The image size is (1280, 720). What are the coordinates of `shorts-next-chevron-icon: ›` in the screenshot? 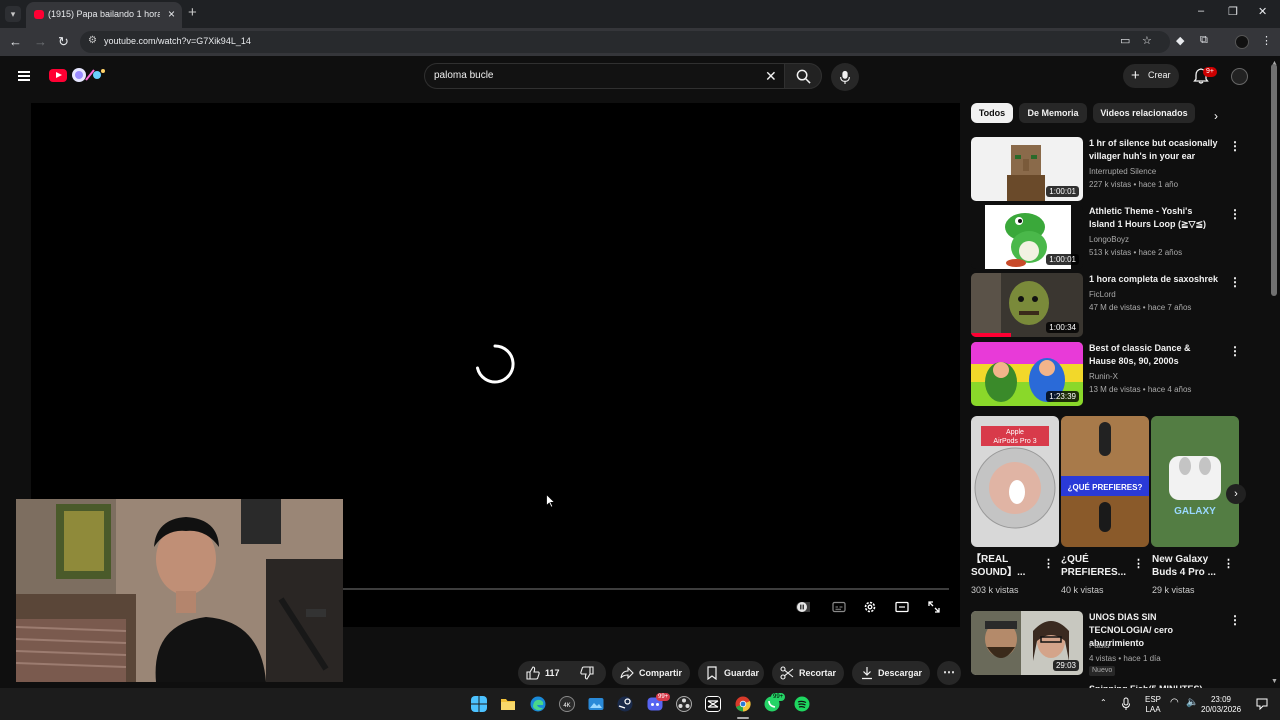 It's located at (1236, 494).